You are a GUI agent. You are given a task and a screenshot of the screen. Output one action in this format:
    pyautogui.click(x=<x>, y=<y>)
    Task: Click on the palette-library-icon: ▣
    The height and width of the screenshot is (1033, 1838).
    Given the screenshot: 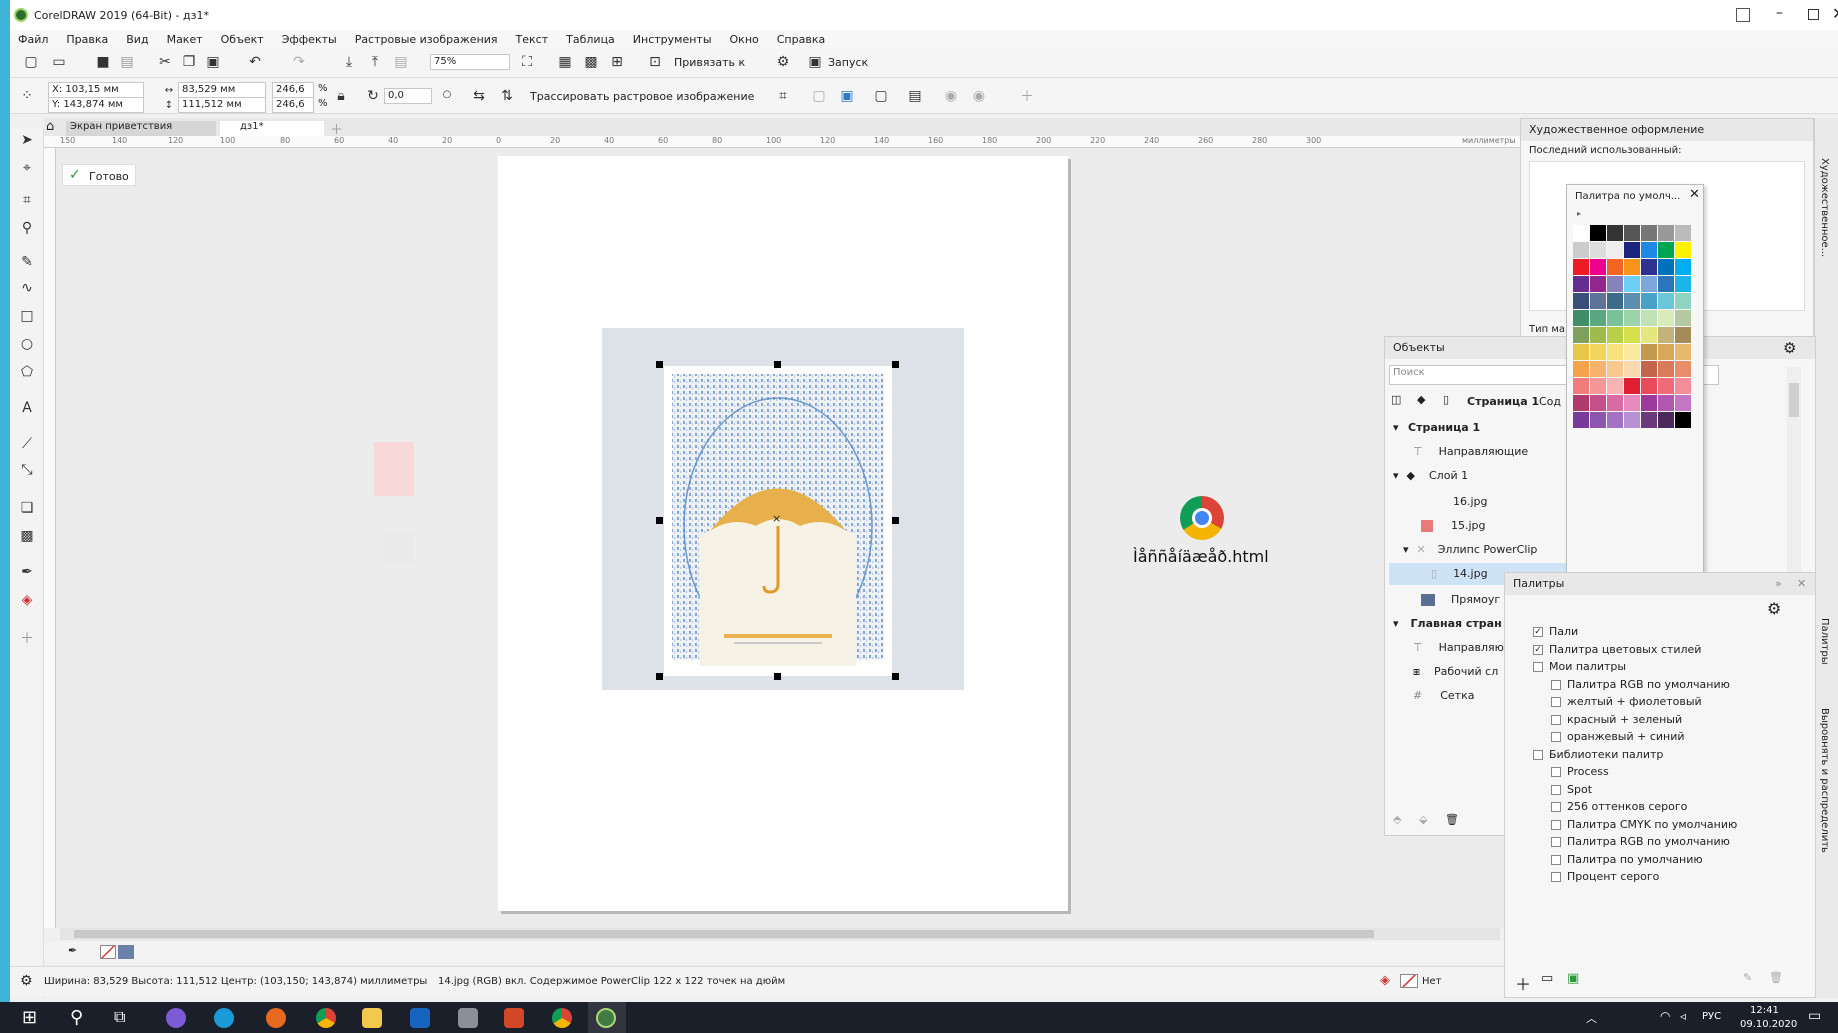 What is the action you would take?
    pyautogui.click(x=1573, y=978)
    